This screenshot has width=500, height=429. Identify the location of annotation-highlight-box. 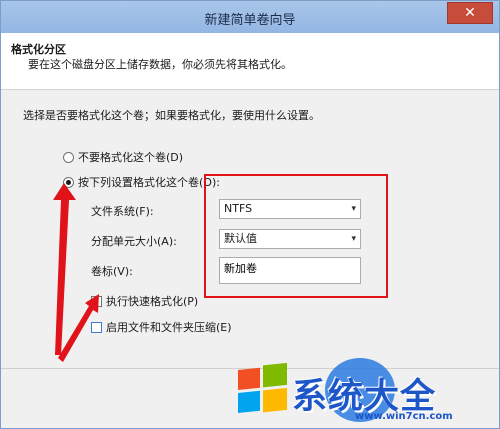
(296, 236).